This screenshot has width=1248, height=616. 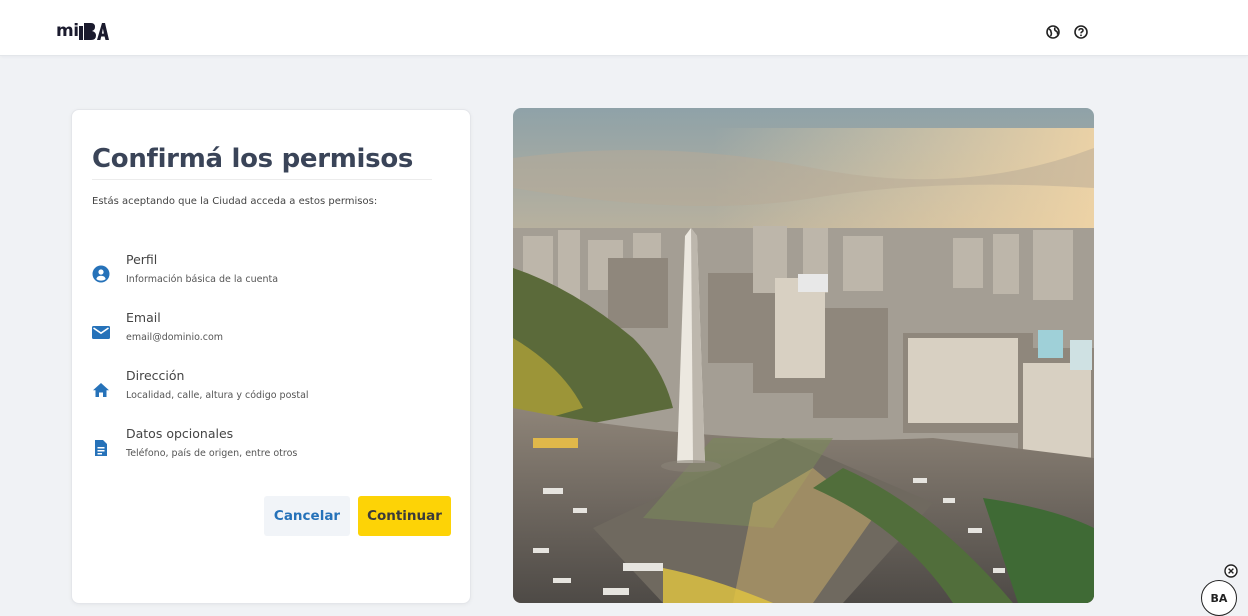 I want to click on logo: mi, so click(x=82, y=31).